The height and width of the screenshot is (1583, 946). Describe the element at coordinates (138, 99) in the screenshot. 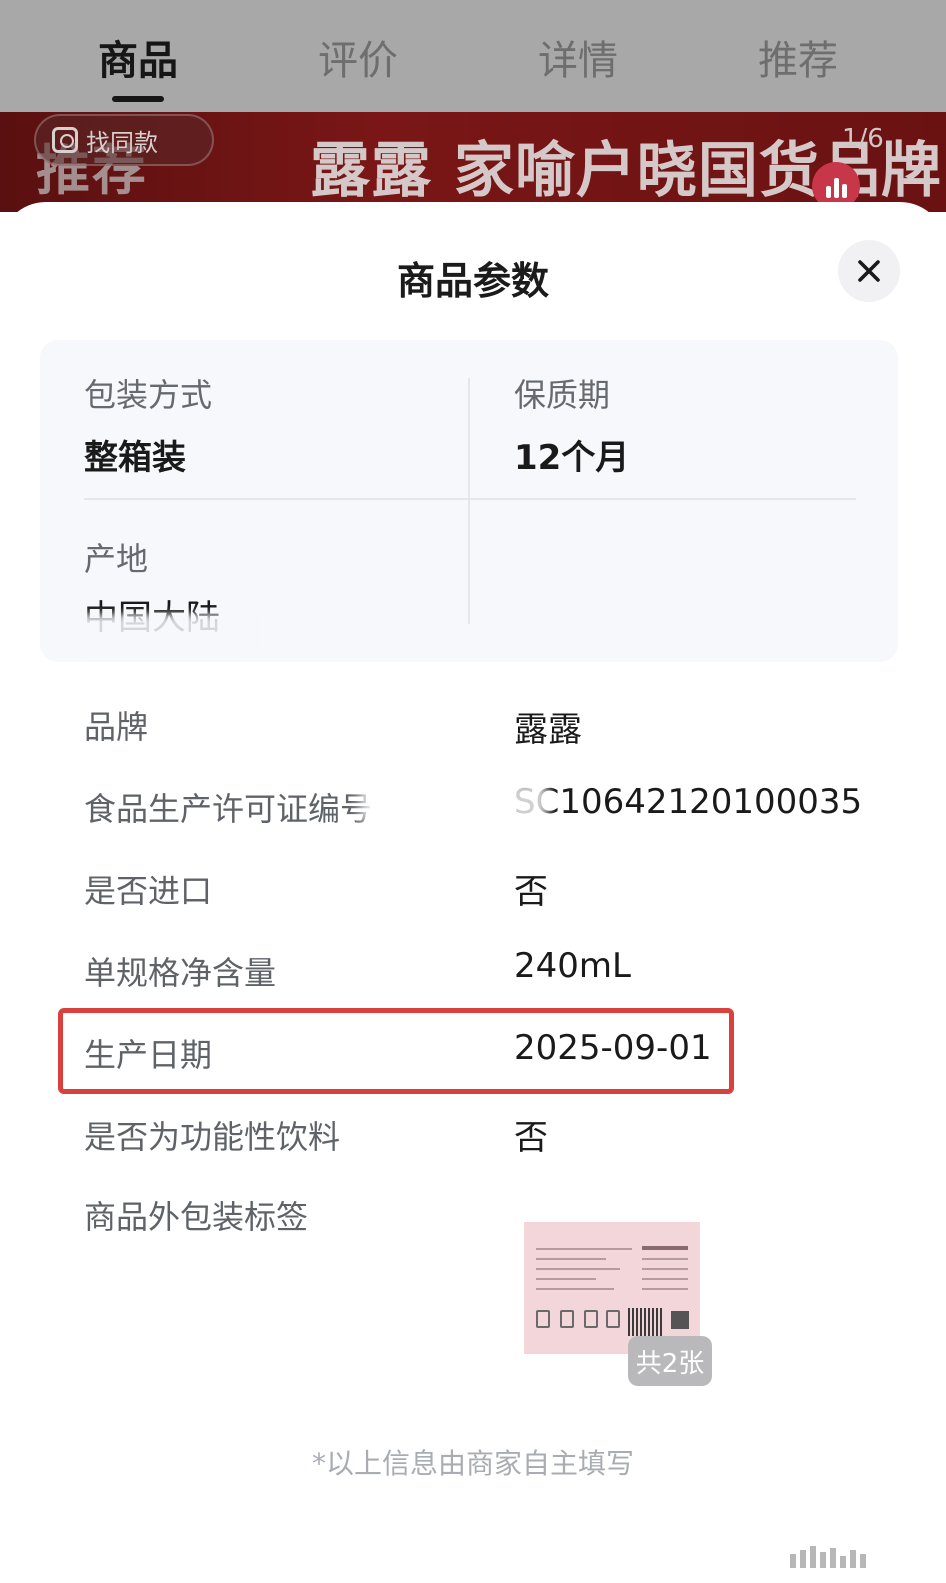

I see `active-tab-indicator` at that location.